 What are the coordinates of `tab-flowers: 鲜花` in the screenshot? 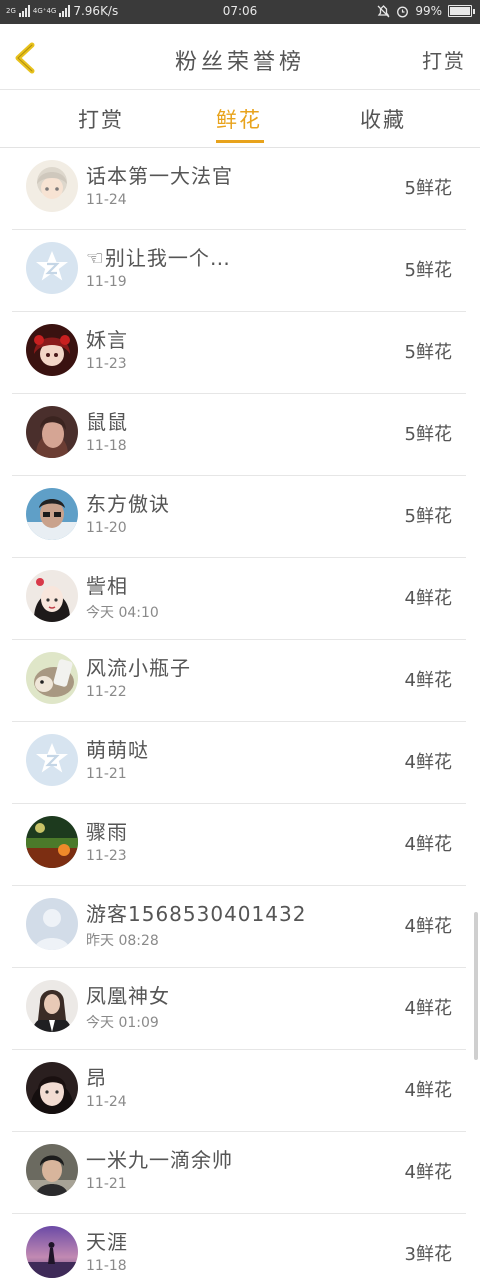 It's located at (239, 119).